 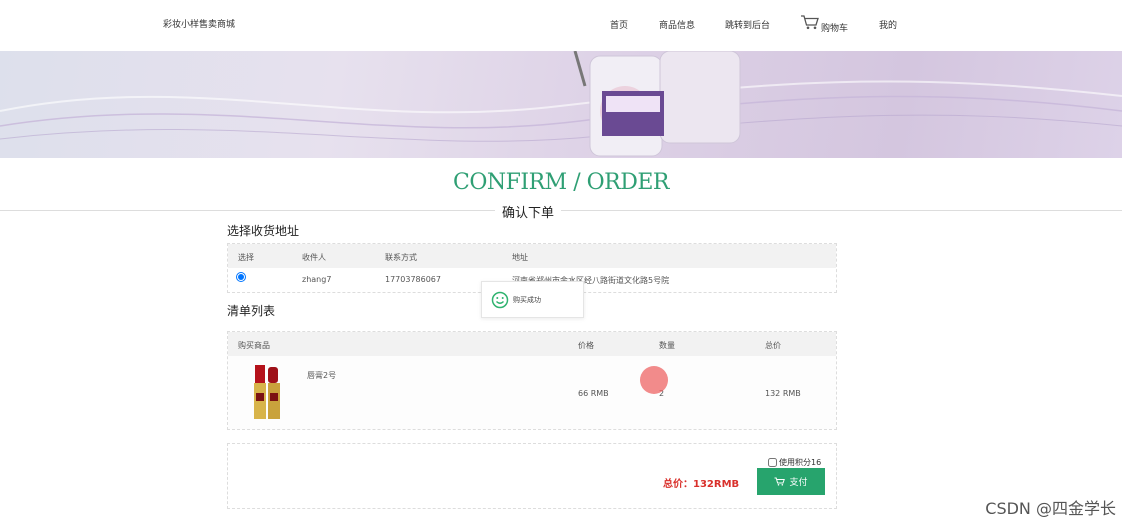 I want to click on top-header: 彩妆小样售卖商城 首页 商品信息 跳转到后台 购物车 我的, so click(x=561, y=25).